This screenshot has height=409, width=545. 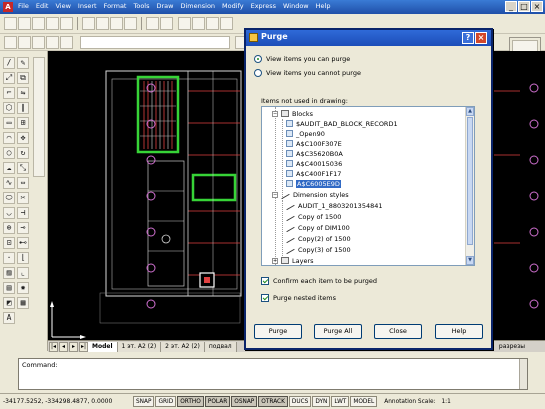 What do you see at coordinates (275, 194) in the screenshot?
I see `collapse-icon: −` at bounding box center [275, 194].